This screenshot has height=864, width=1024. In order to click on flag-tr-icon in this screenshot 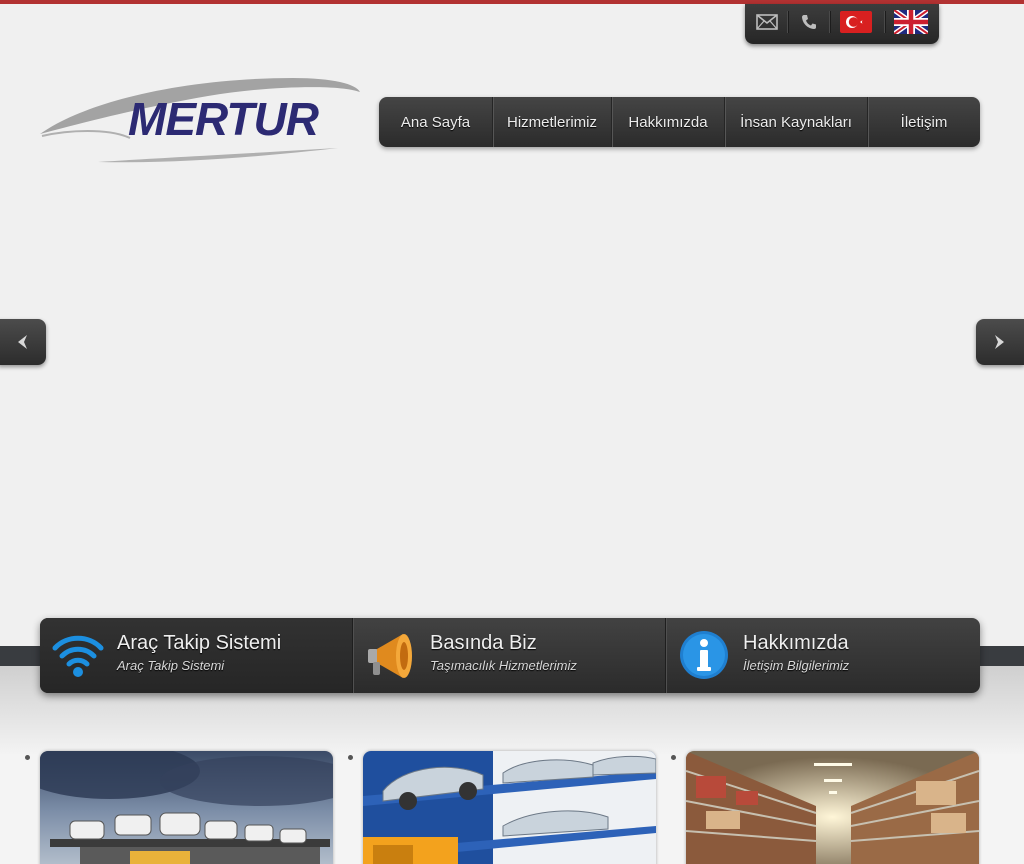, I will do `click(856, 22)`.